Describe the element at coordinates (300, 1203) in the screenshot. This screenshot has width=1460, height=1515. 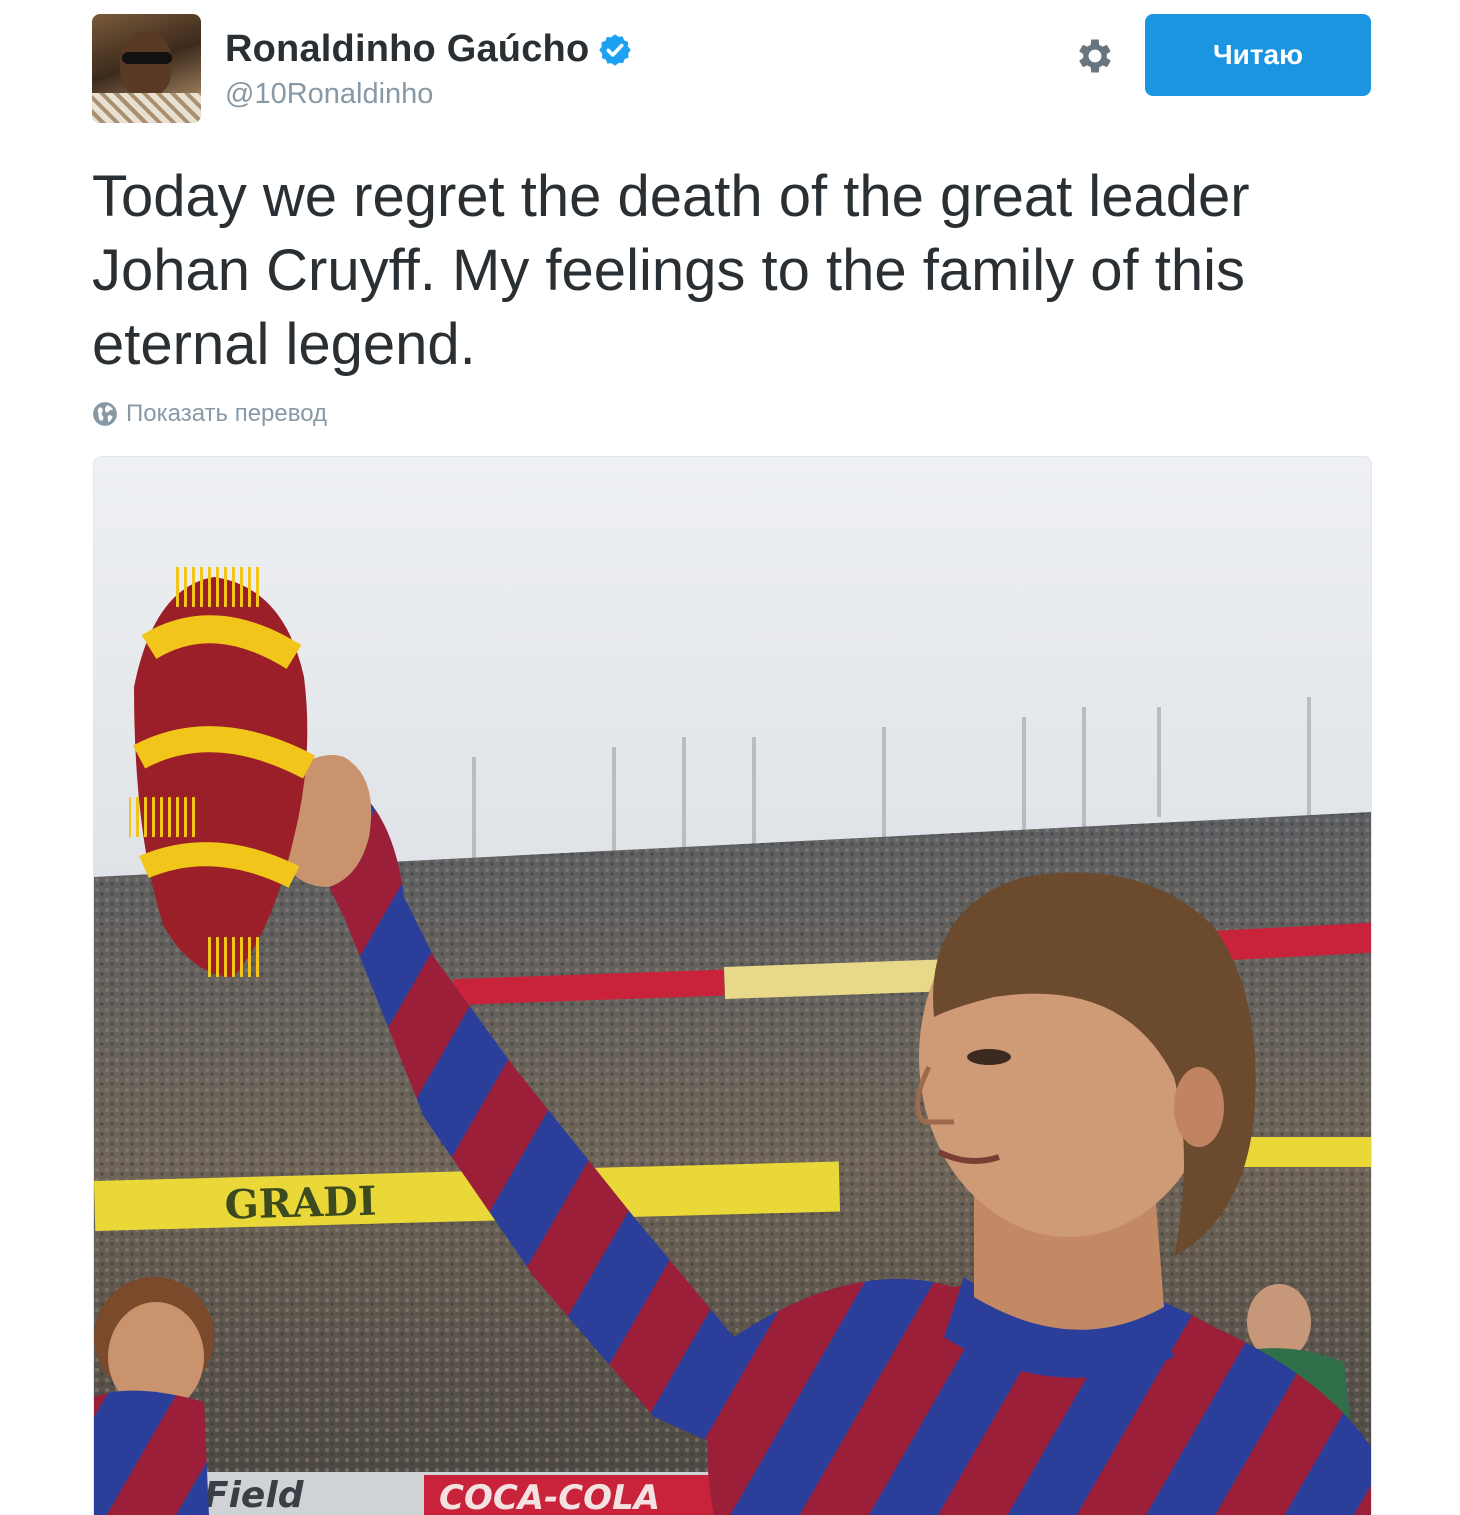
I see `banner-text-left: GRADI` at that location.